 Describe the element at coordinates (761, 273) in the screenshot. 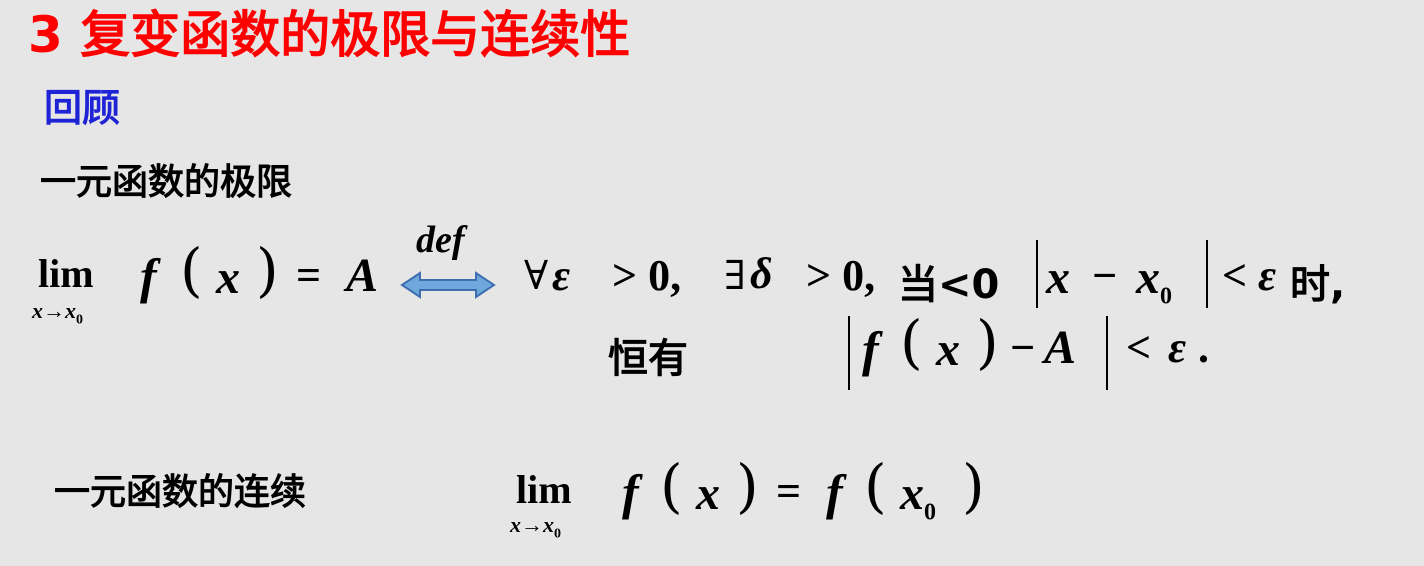

I see `delta-symbol: δ` at that location.